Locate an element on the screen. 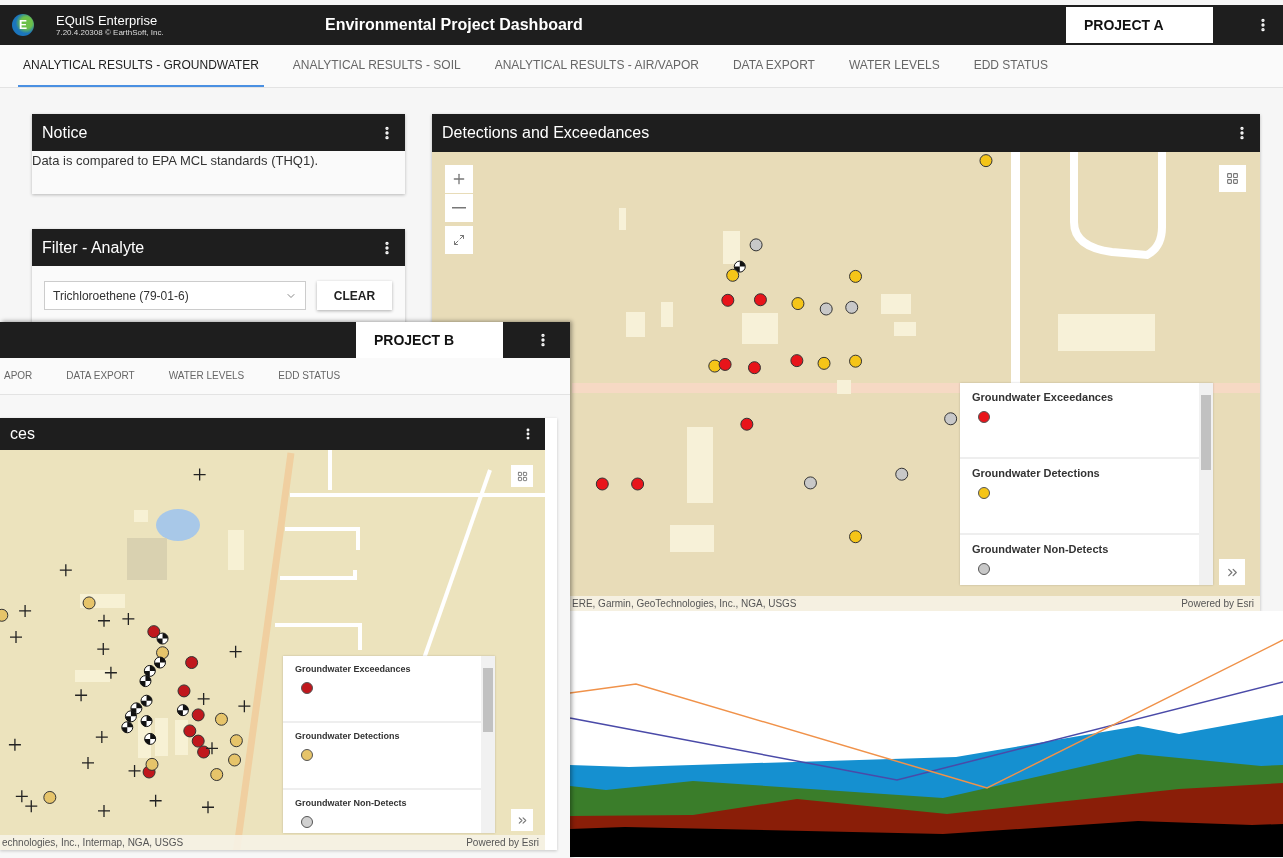 The image size is (1283, 858). notice-text: Data is compared to EPA MCL standards (THQ1). is located at coordinates (176, 161).